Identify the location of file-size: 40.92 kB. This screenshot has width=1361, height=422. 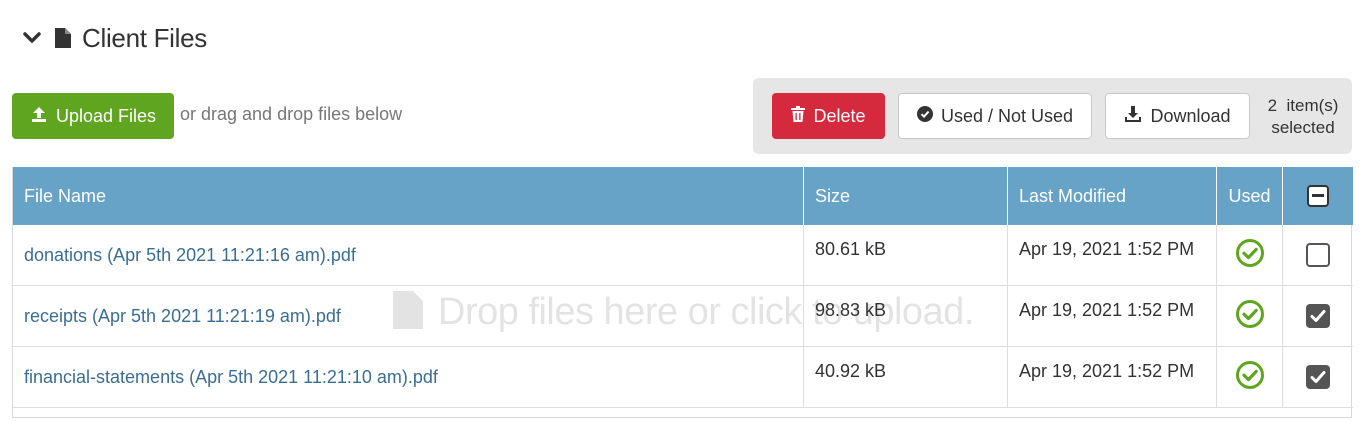
(906, 377).